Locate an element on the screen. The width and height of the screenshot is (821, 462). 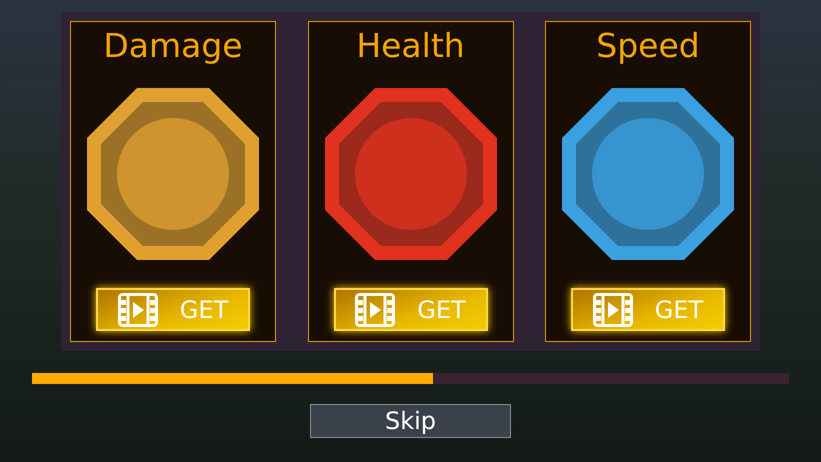
card-title: Speed is located at coordinates (648, 46).